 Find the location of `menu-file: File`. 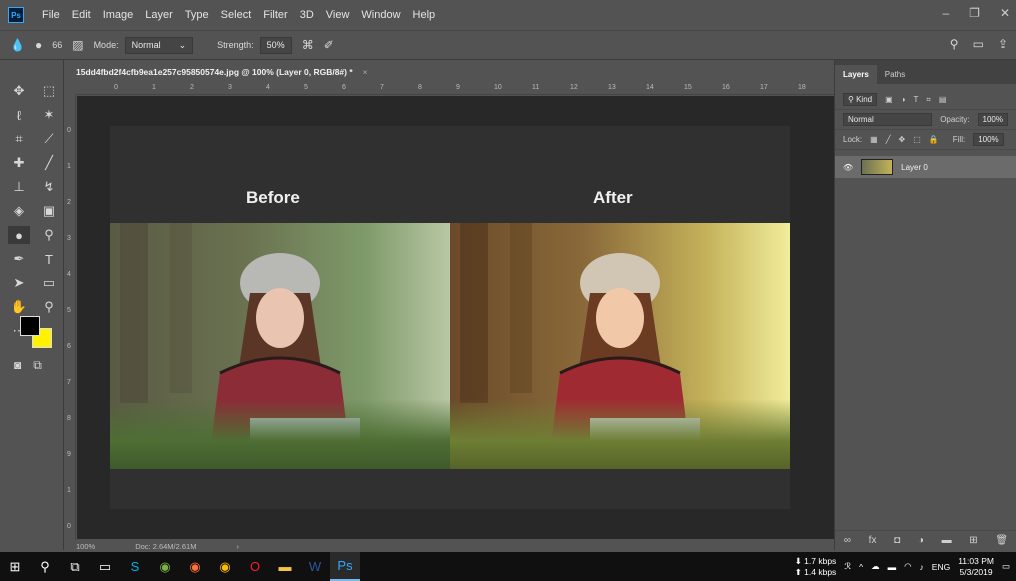

menu-file: File is located at coordinates (51, 15).